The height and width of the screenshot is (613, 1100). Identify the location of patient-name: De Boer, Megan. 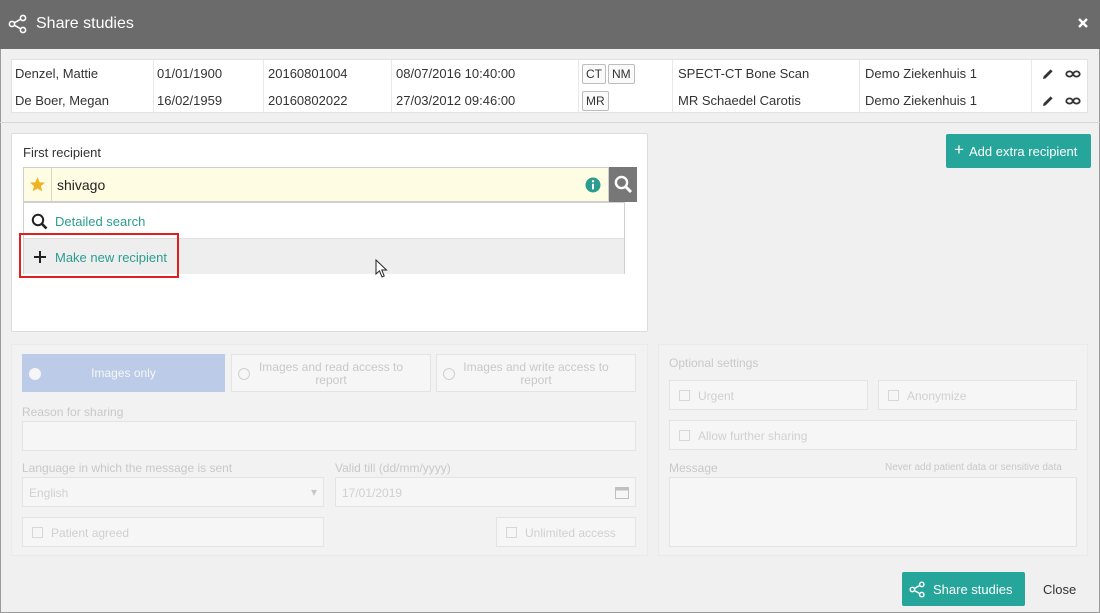
(62, 100).